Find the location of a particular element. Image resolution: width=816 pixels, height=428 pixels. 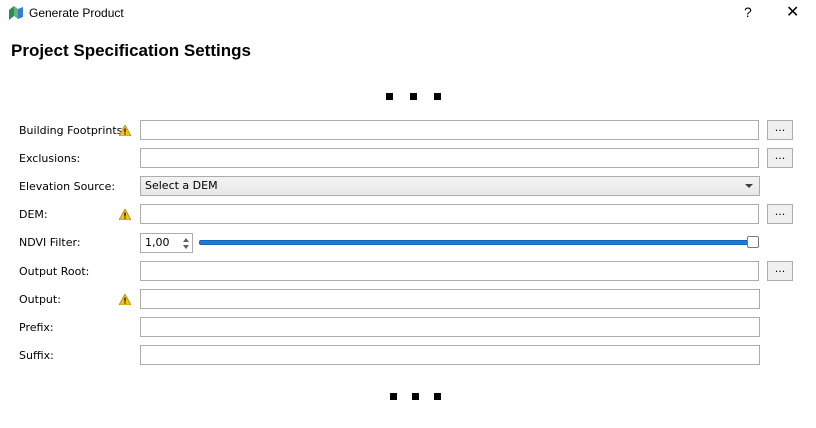

page-title: Project Specification Settings is located at coordinates (131, 50).